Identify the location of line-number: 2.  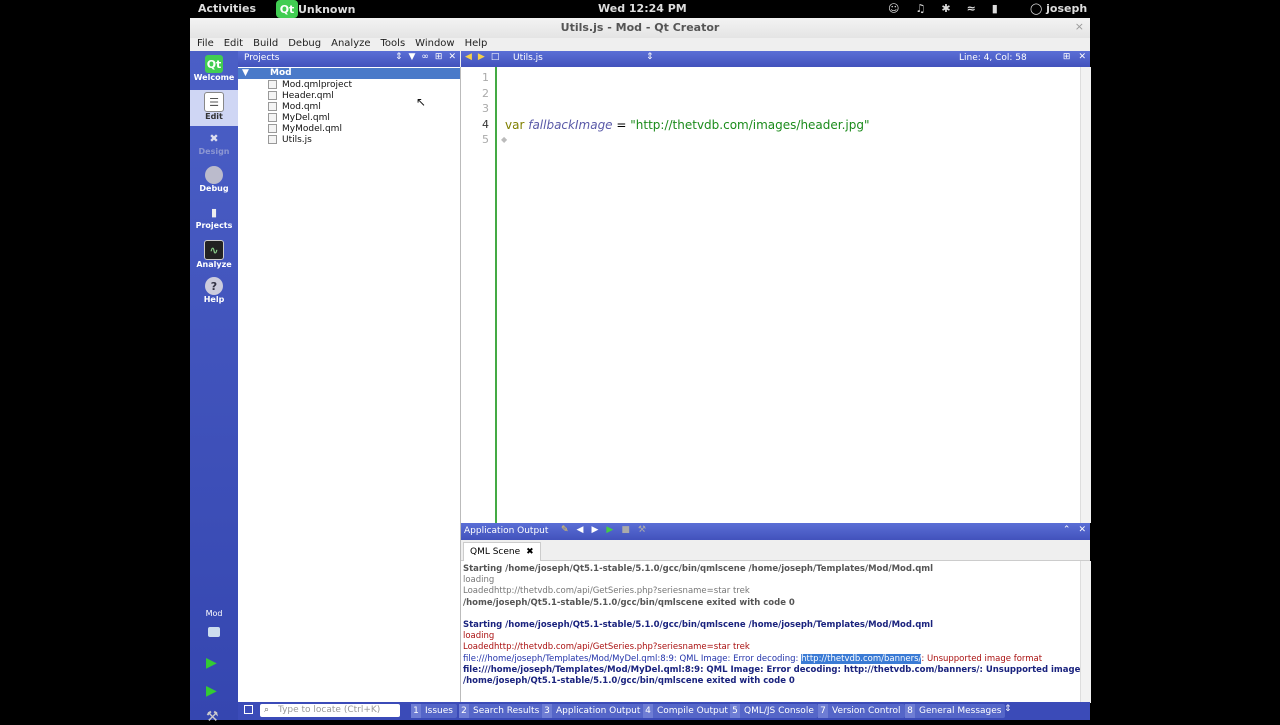
(485, 93).